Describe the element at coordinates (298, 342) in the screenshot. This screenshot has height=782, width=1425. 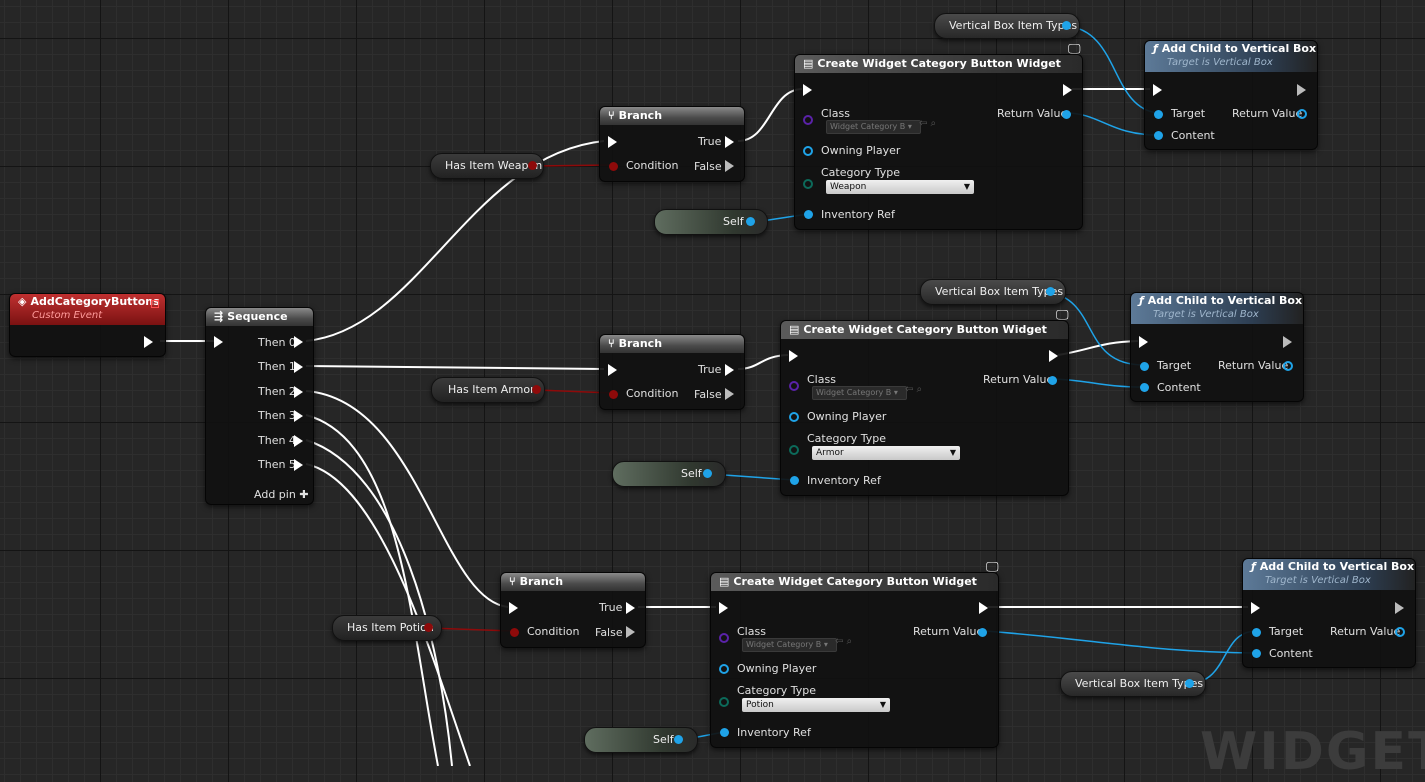
I see `then-0-pin` at that location.